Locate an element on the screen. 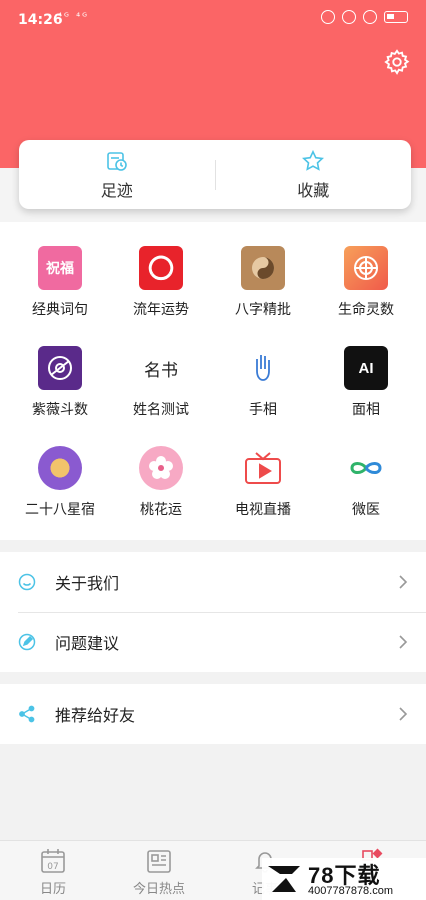 This screenshot has width=426, height=900. tool-label: 电视直播 is located at coordinates (263, 510).